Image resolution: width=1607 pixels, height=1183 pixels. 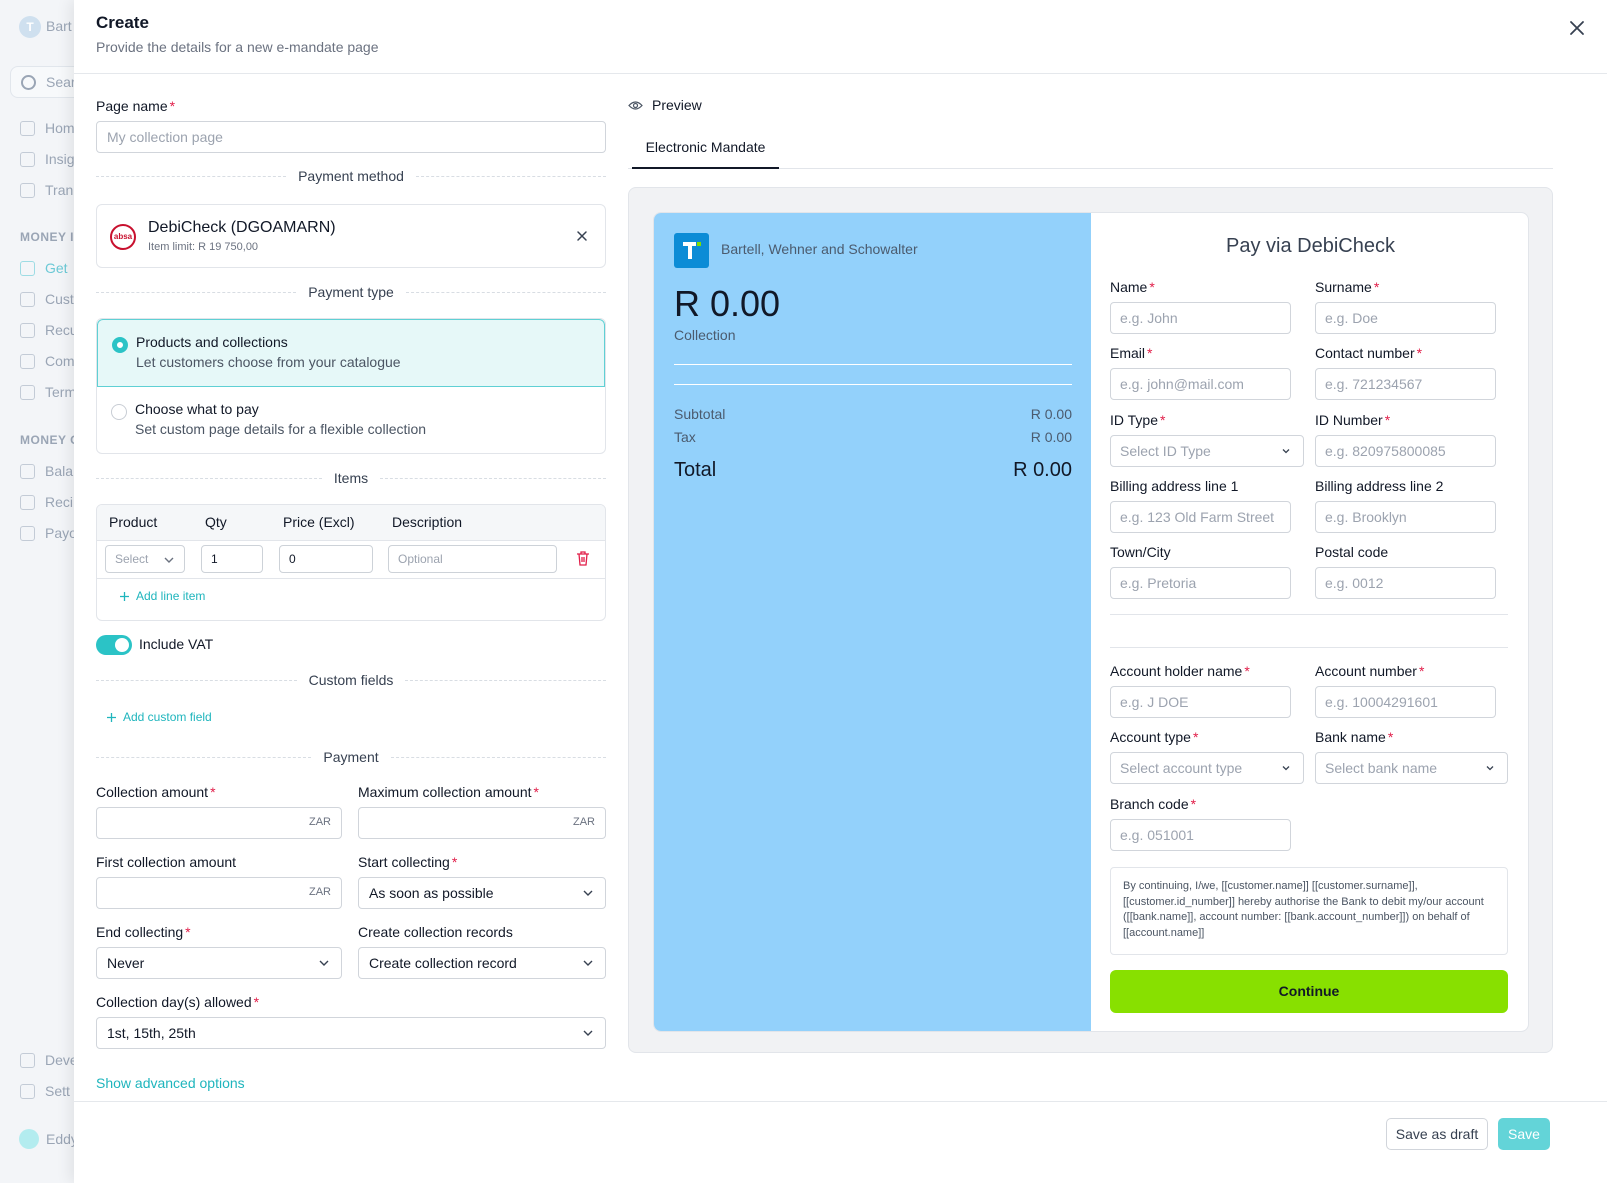 What do you see at coordinates (45, 1091) in the screenshot?
I see `sidebar-item-settings: Sett` at bounding box center [45, 1091].